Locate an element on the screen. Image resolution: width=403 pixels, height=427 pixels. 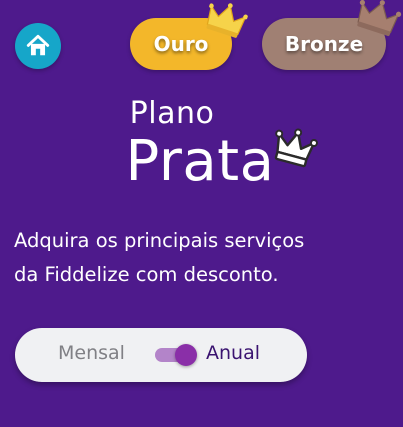
plan-title-big: Prata is located at coordinates (200, 161).